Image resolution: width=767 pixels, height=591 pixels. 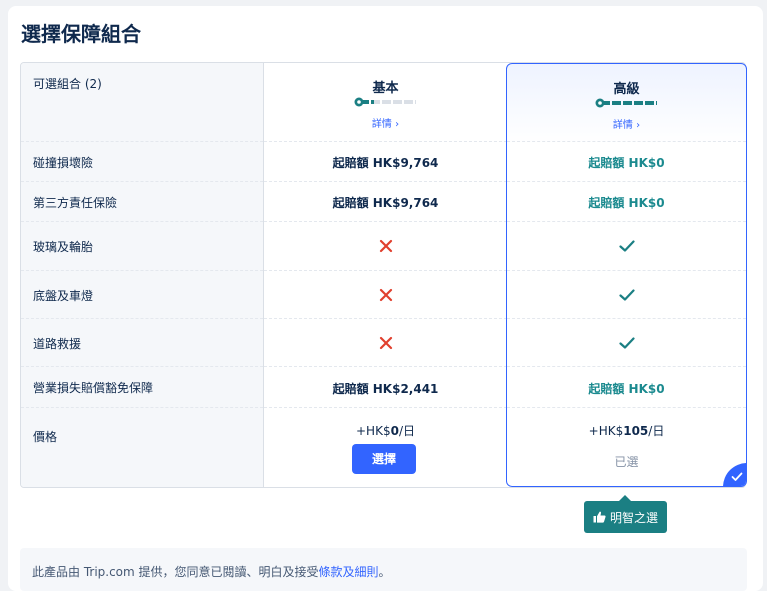 What do you see at coordinates (142, 202) in the screenshot?
I see `table-row: 第三方責任保險` at bounding box center [142, 202].